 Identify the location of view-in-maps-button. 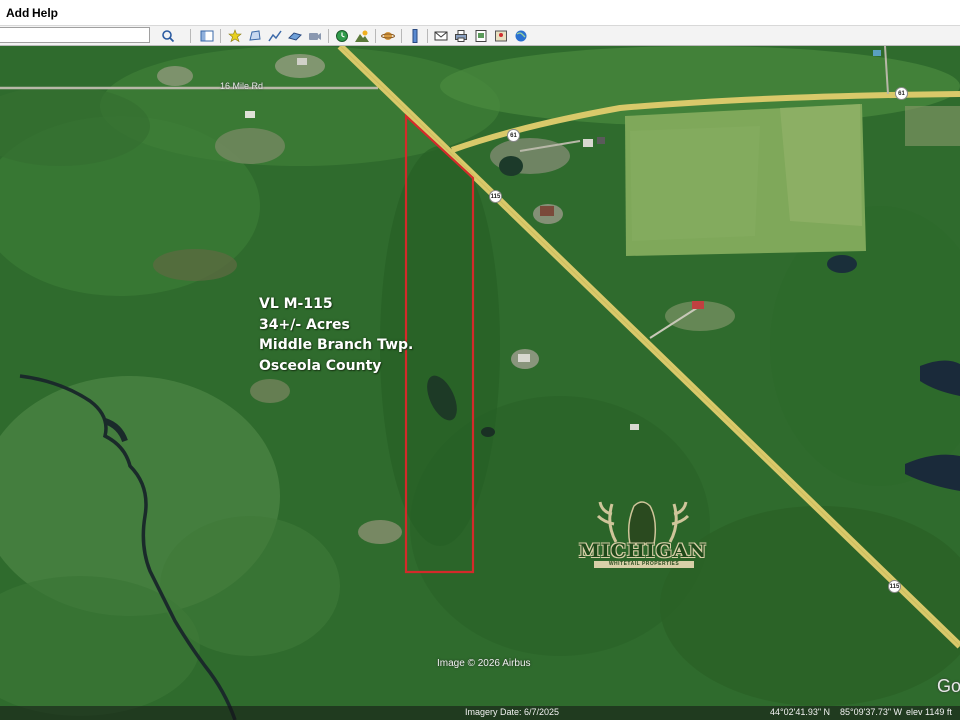
(501, 35).